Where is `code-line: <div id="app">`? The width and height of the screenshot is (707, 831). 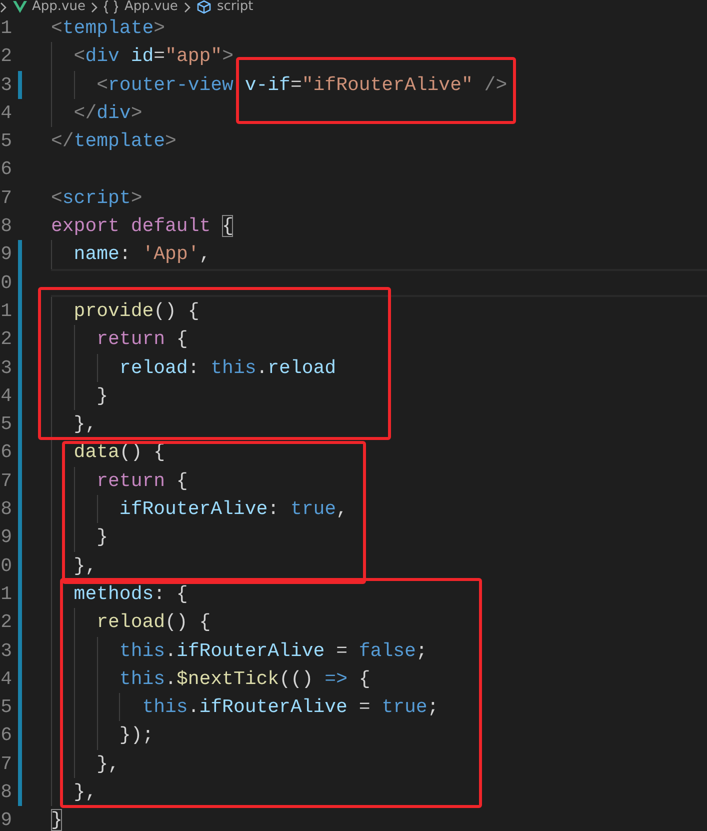
code-line: <div id="app"> is located at coordinates (153, 56).